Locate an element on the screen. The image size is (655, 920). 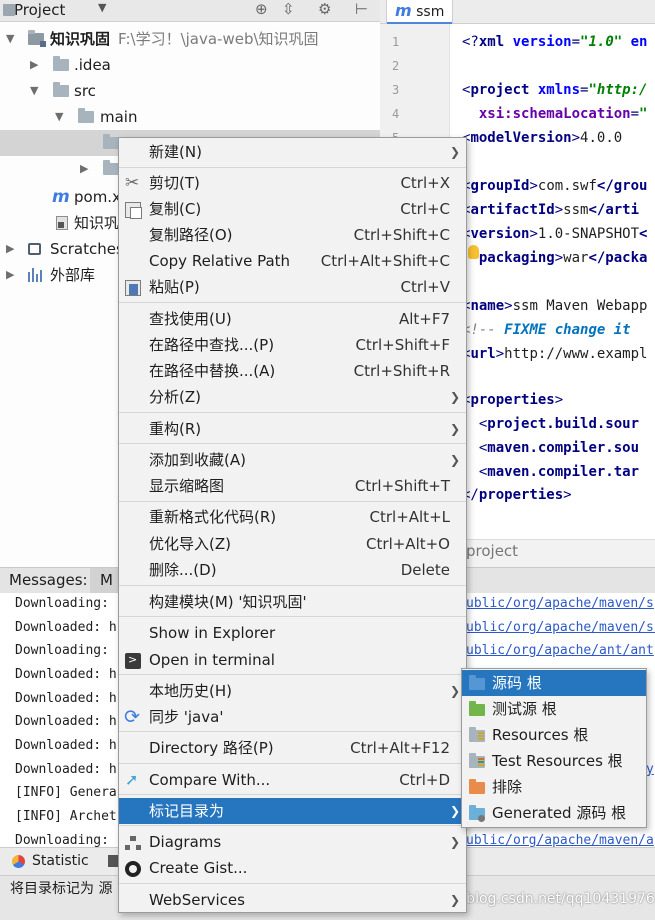
statistic-tab: Statistic is located at coordinates (60, 861).